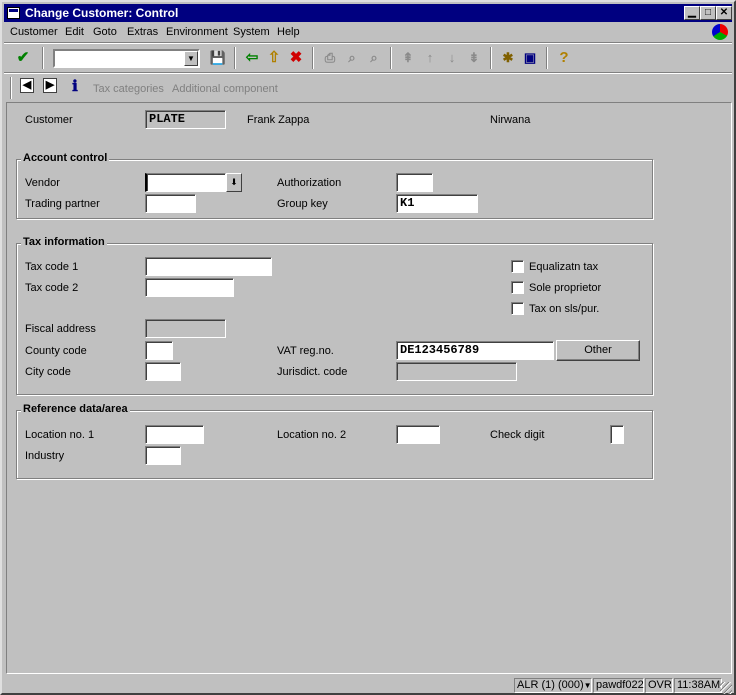 This screenshot has width=736, height=695. What do you see at coordinates (517, 287) in the screenshot?
I see `sole-proprietor-checkbox` at bounding box center [517, 287].